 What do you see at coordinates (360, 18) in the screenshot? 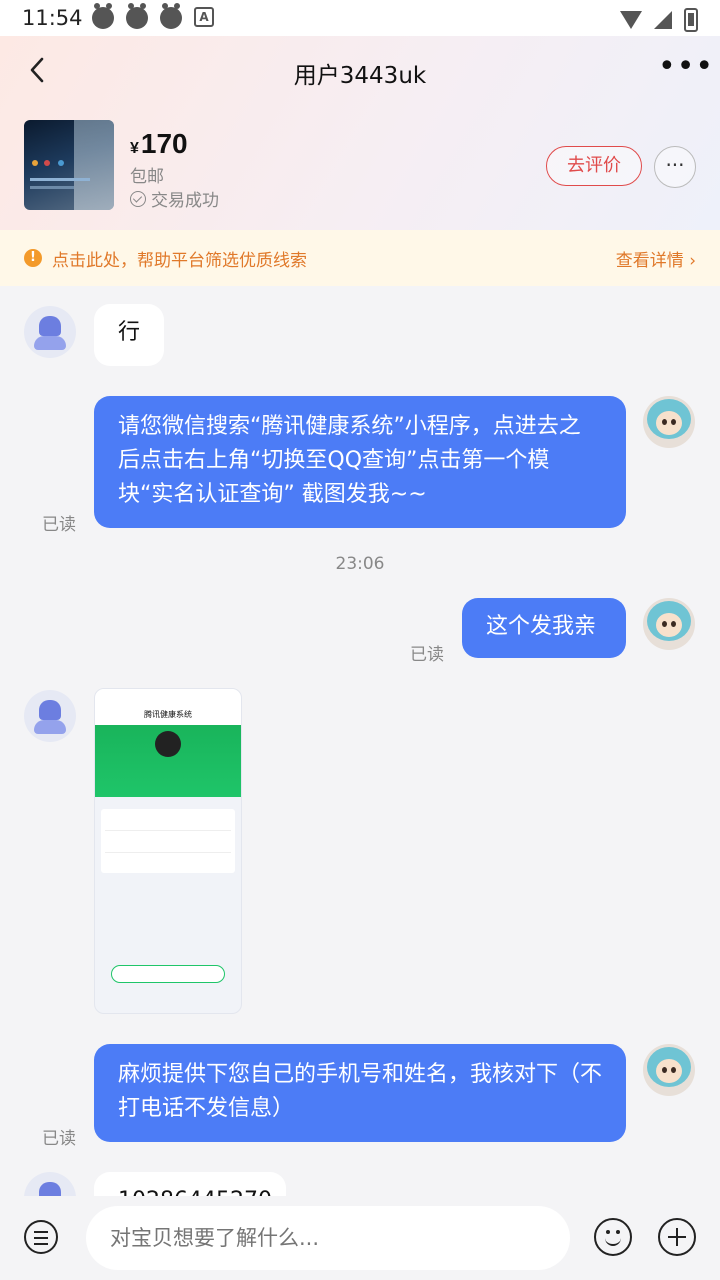
I see `status-bar: 11:54 A` at bounding box center [360, 18].